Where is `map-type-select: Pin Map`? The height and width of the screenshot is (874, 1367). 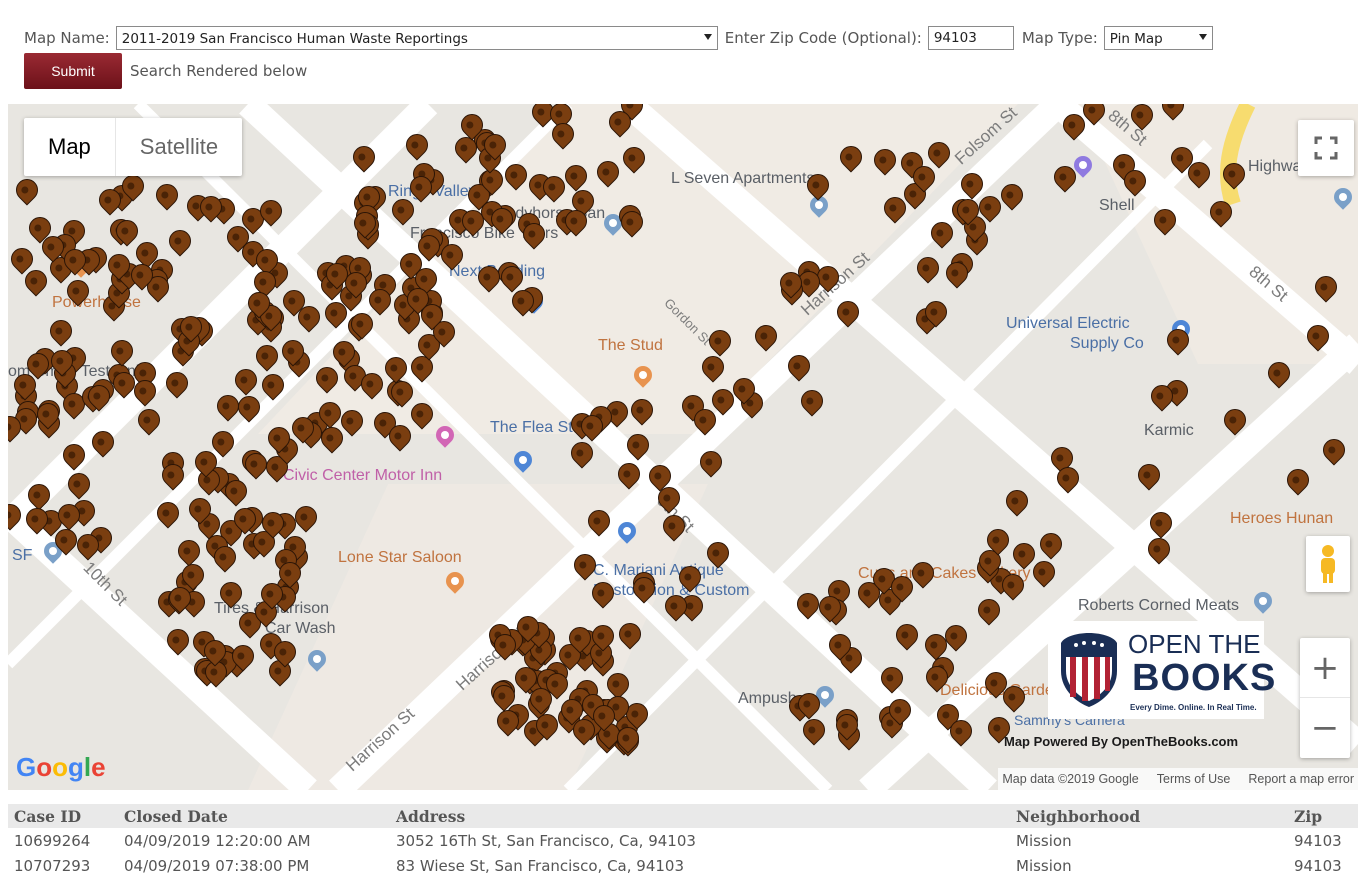 map-type-select: Pin Map is located at coordinates (1158, 38).